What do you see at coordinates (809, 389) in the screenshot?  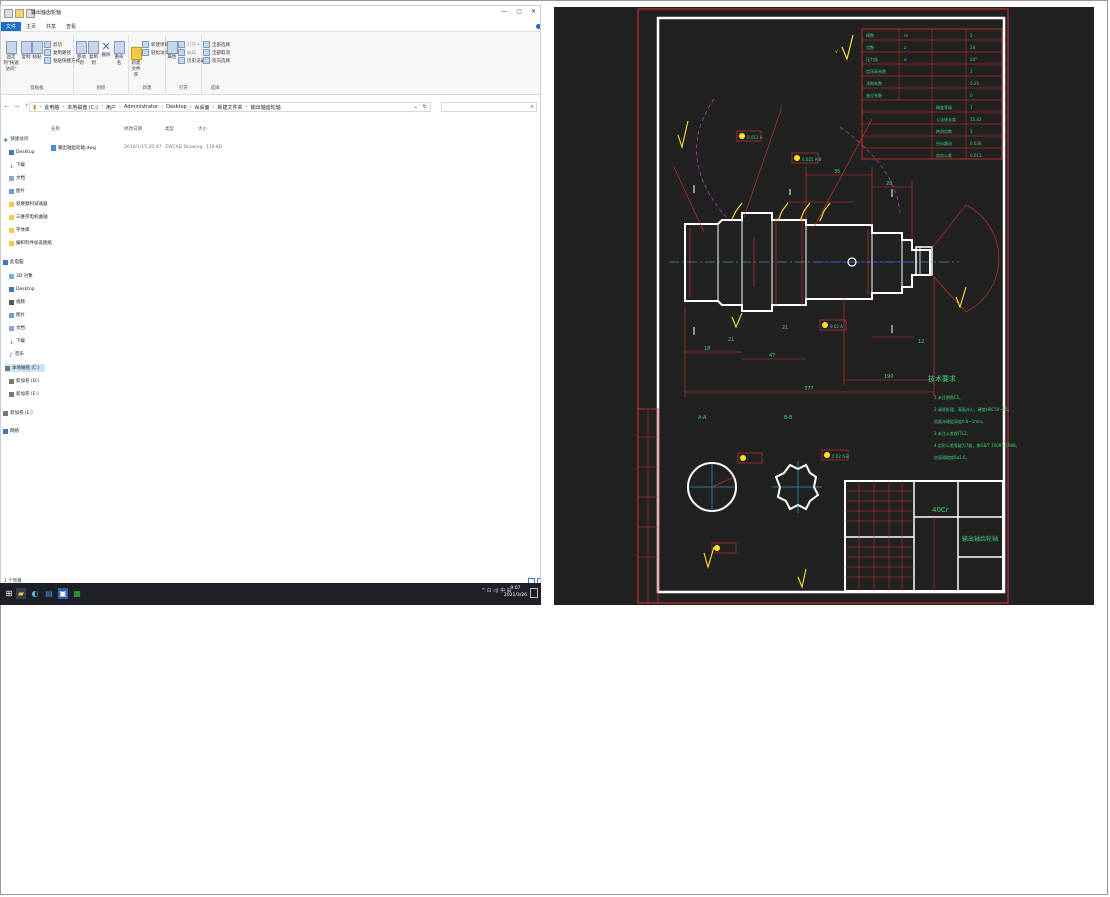 I see `dim-377: 377` at bounding box center [809, 389].